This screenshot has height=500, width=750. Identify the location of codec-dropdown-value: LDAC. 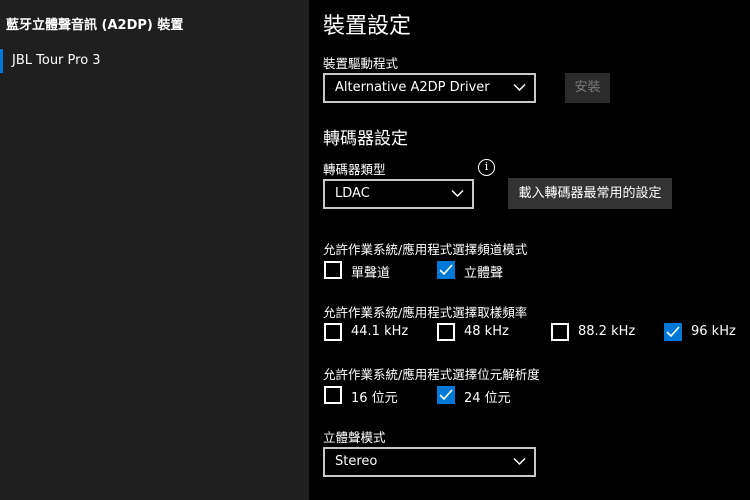
(352, 193).